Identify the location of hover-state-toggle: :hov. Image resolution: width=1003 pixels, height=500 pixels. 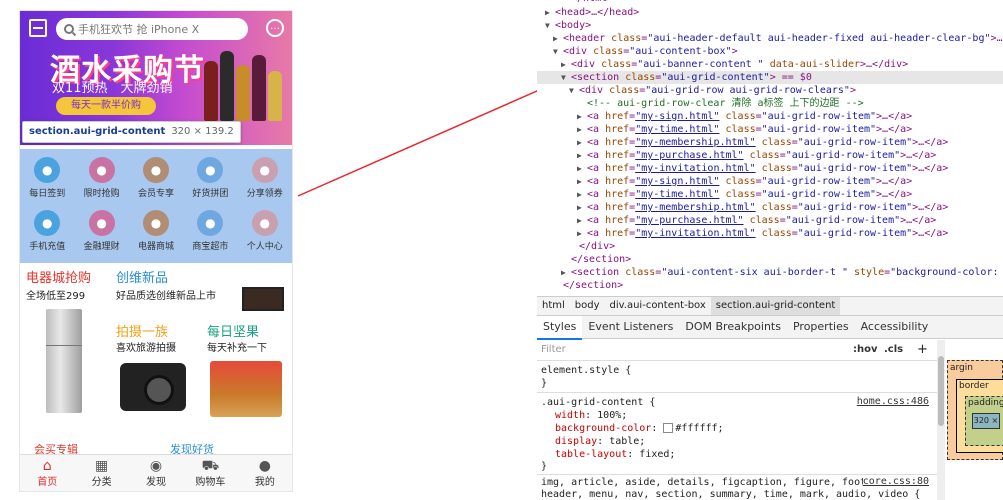
(865, 350).